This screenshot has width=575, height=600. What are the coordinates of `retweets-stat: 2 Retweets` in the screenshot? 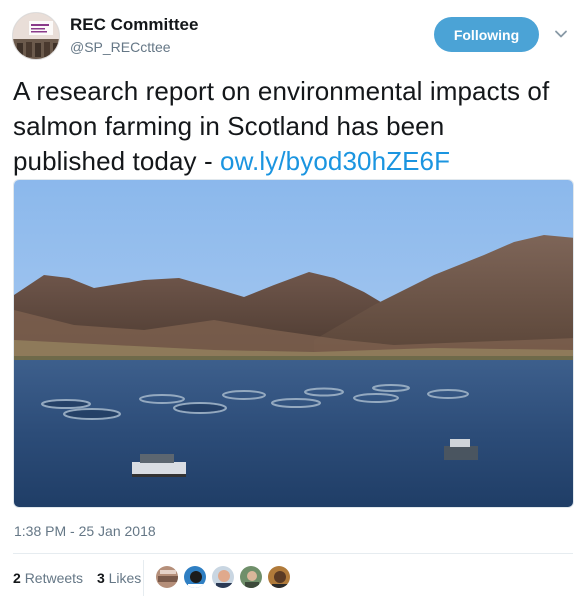 It's located at (48, 578).